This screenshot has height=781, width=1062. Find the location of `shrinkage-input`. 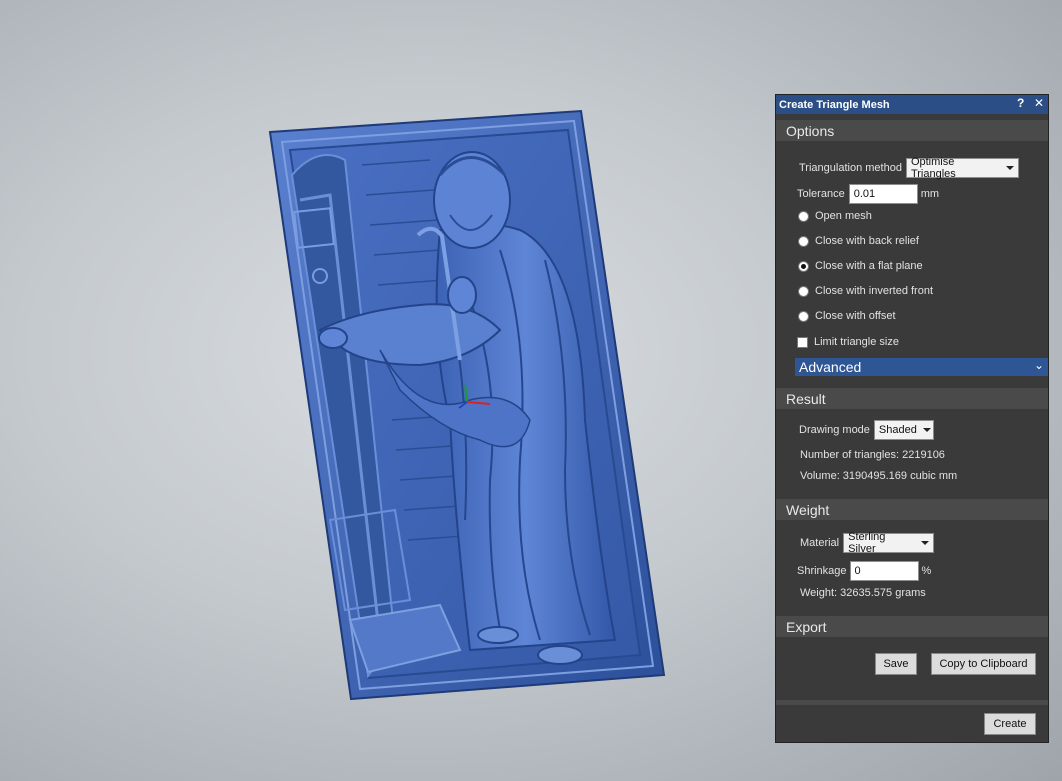

shrinkage-input is located at coordinates (884, 571).